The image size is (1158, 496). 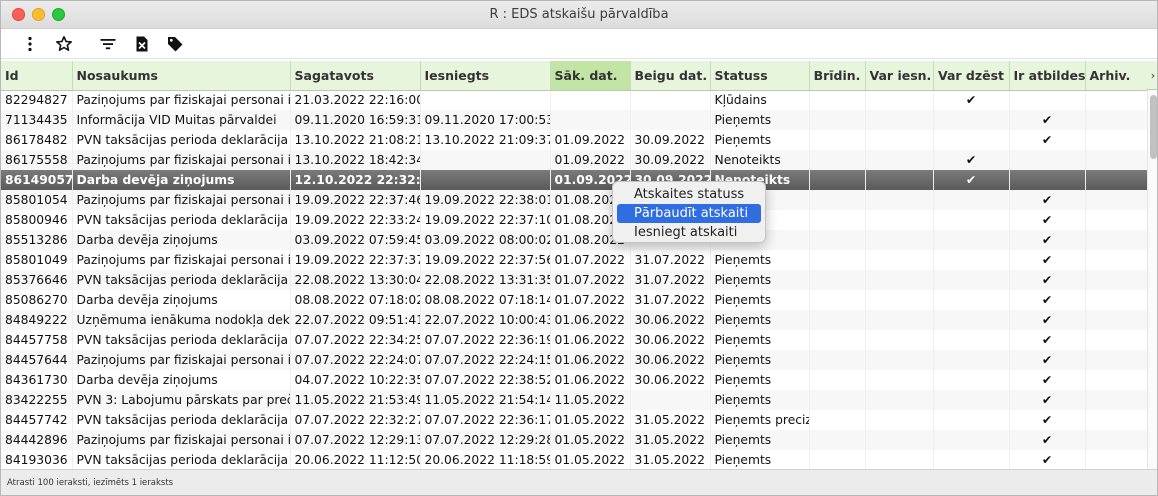 What do you see at coordinates (37, 459) in the screenshot?
I see `cell-id: 84193036` at bounding box center [37, 459].